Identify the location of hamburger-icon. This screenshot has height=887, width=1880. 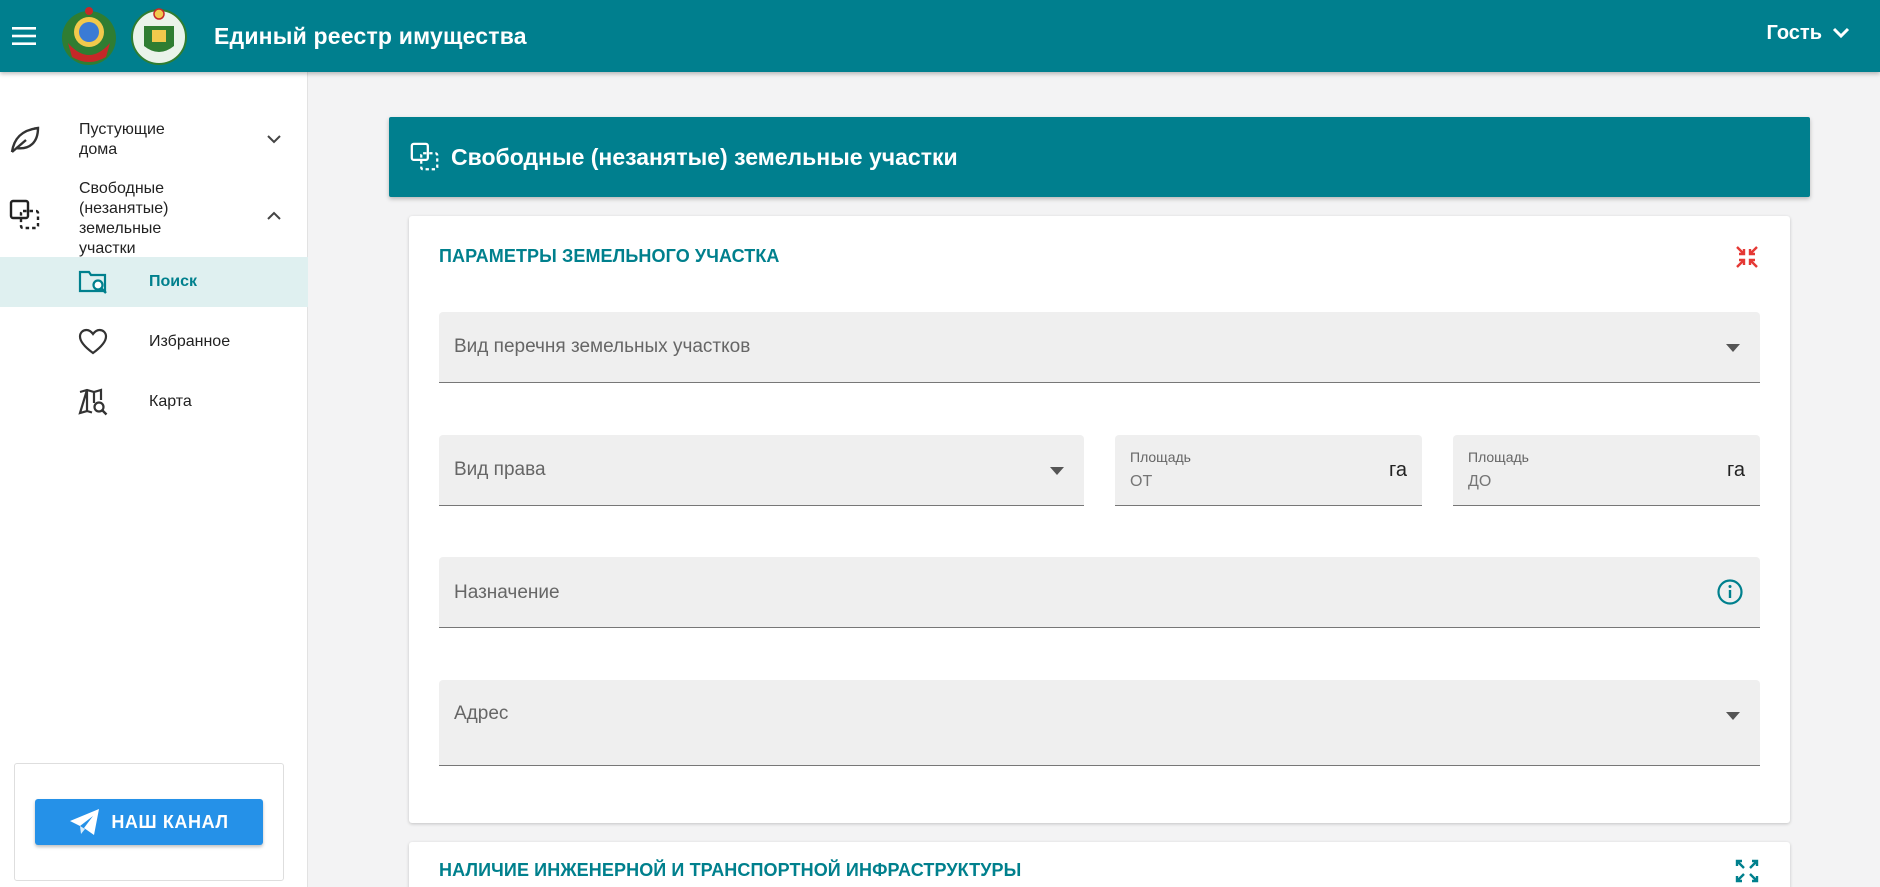
(24, 36).